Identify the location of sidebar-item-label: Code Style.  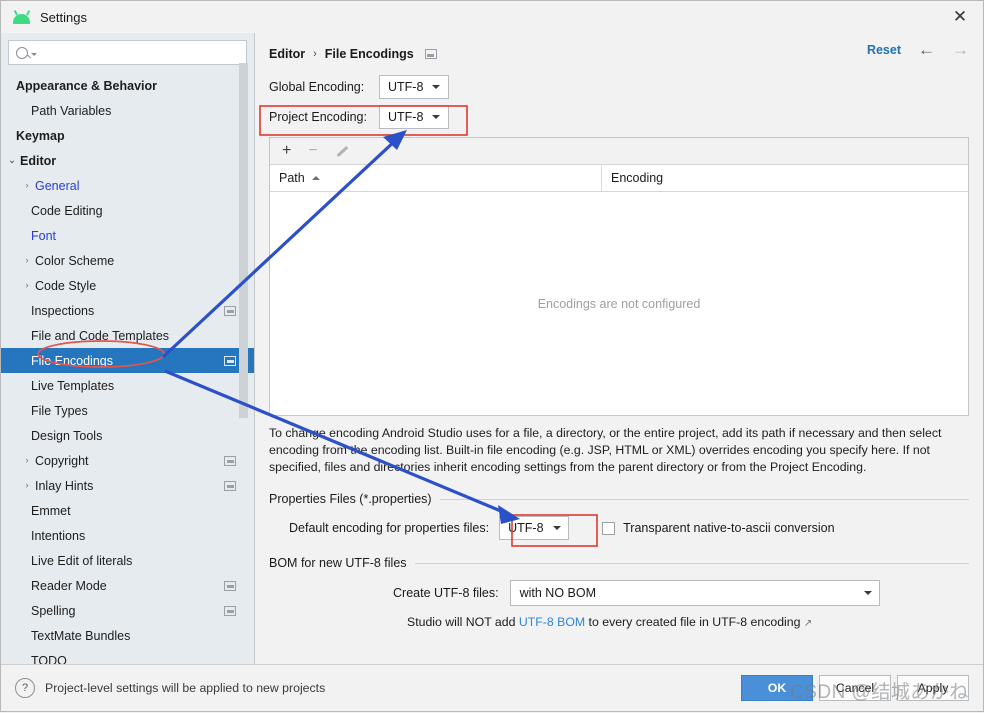
(66, 285).